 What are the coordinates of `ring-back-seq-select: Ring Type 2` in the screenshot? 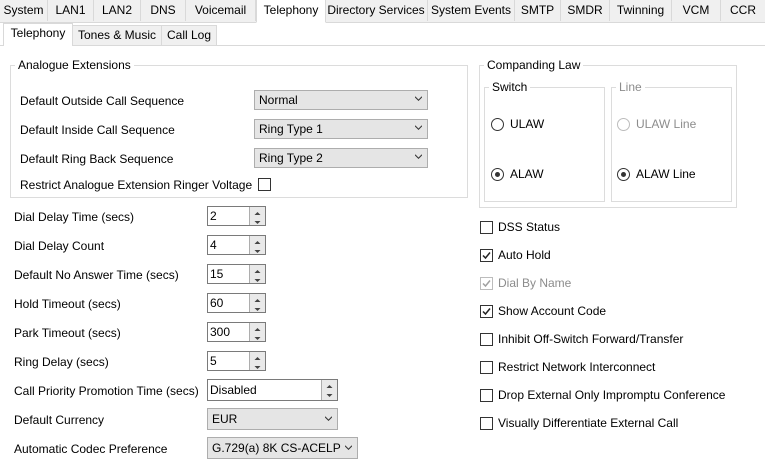 It's located at (341, 158).